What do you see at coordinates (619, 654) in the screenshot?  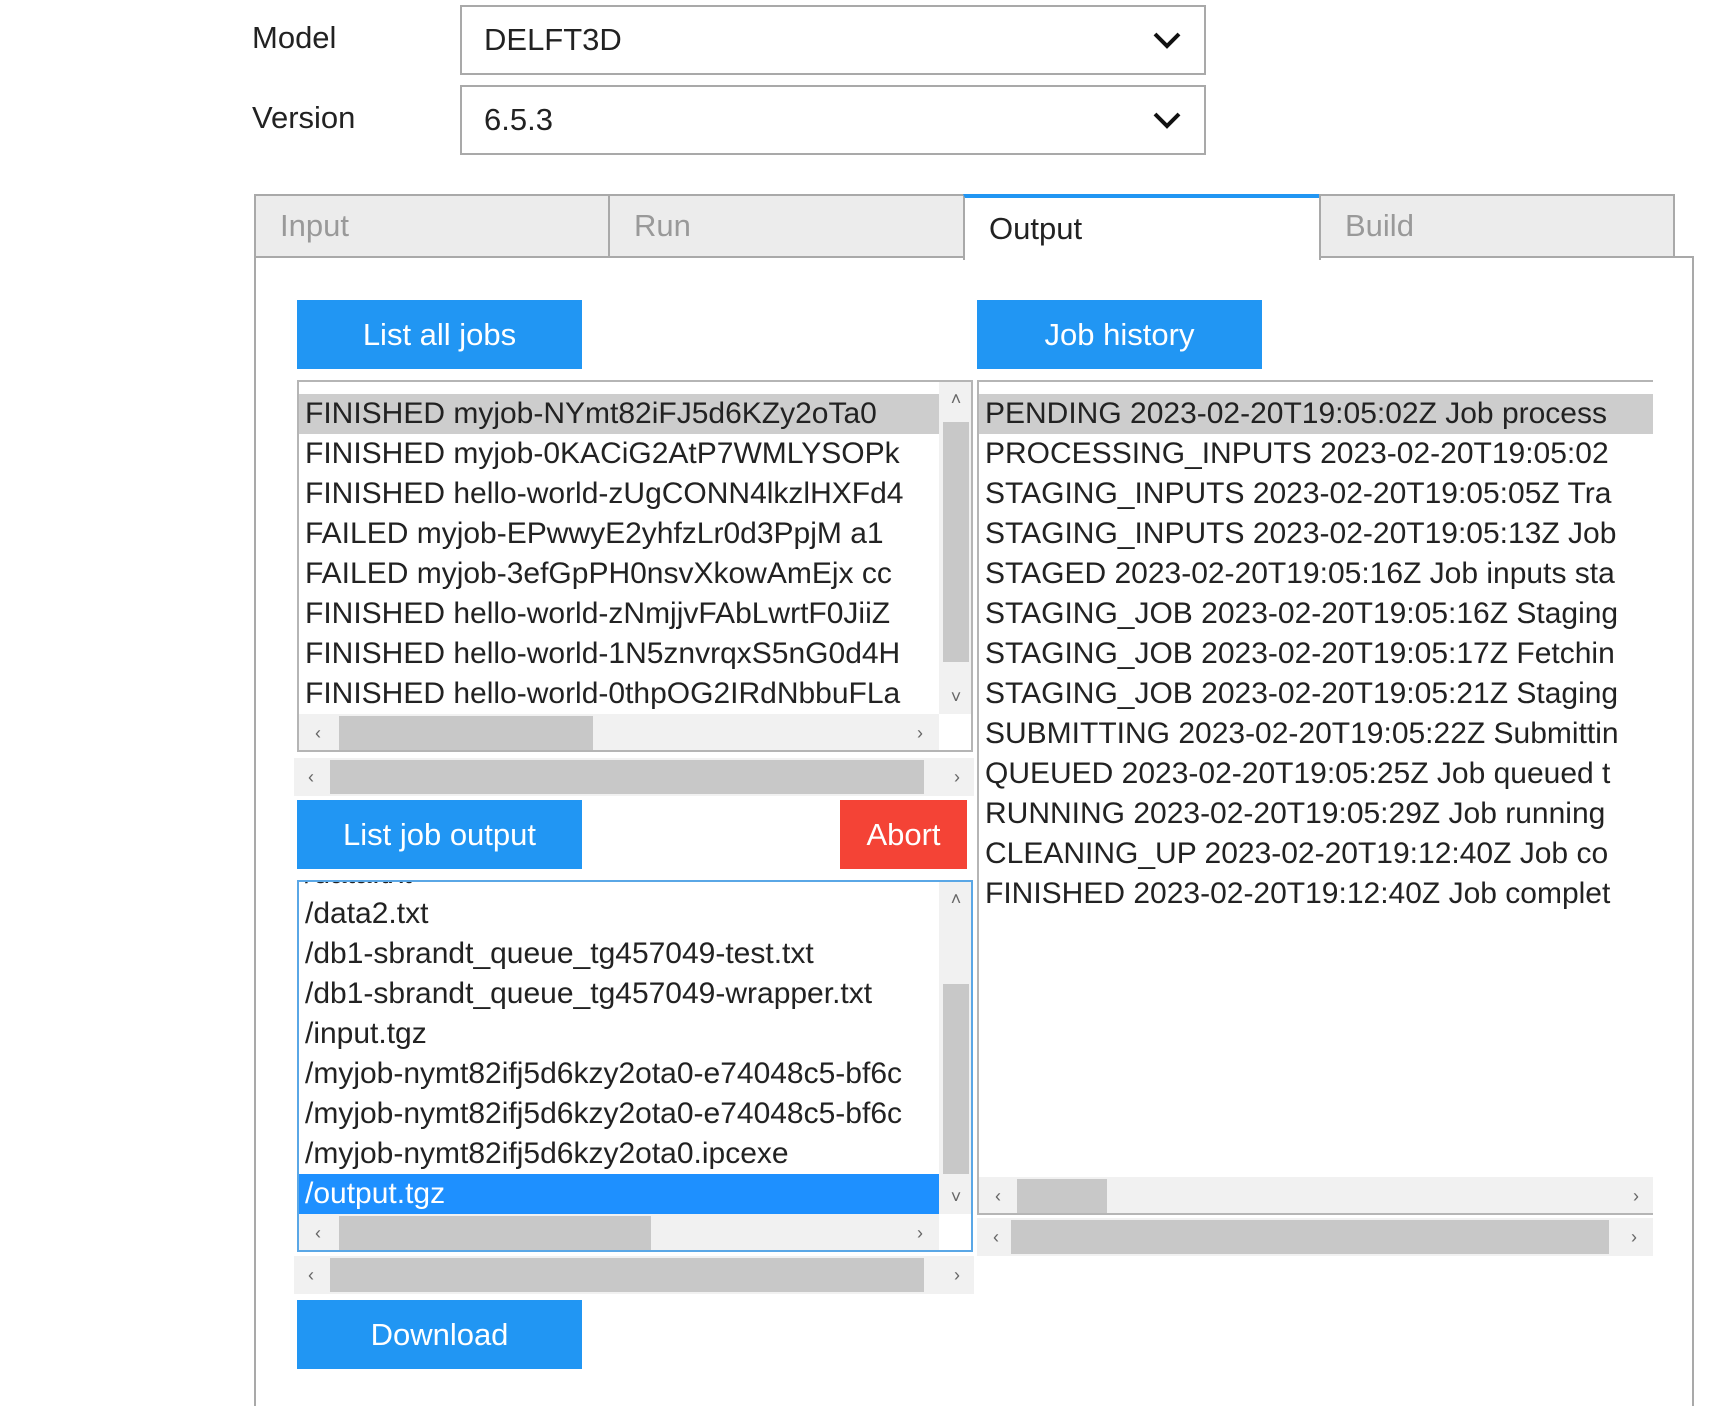 I see `job-row: FINISHED hello-world-1N5znvrqxS5nG0d4H` at bounding box center [619, 654].